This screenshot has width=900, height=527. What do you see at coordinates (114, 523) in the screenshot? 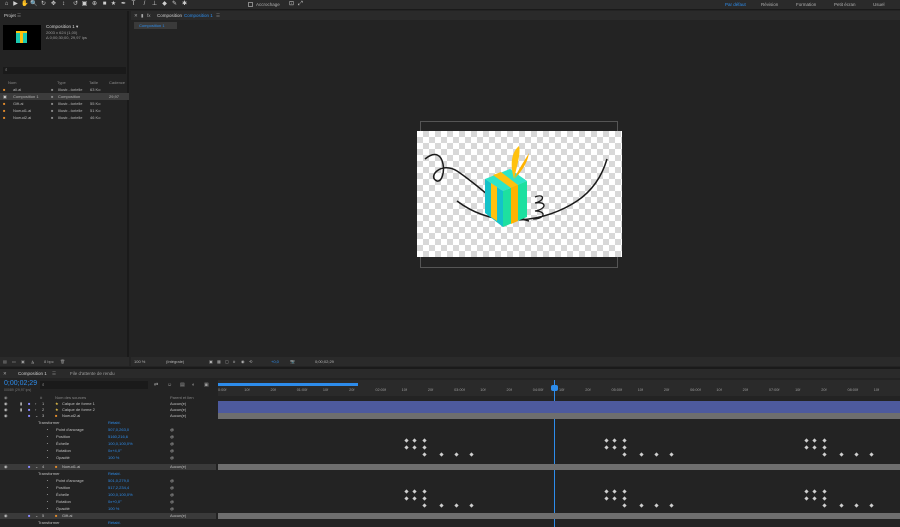
I see `reset-link: Rétabl.` at bounding box center [114, 523].